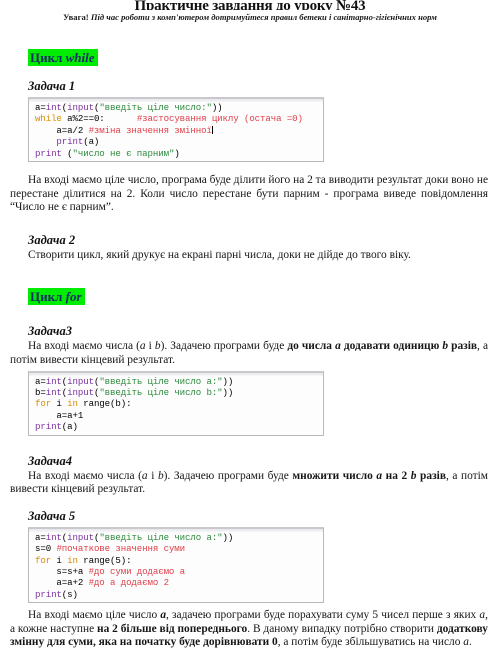 The width and height of the screenshot is (500, 658). I want to click on code-token: while, so click(48, 119).